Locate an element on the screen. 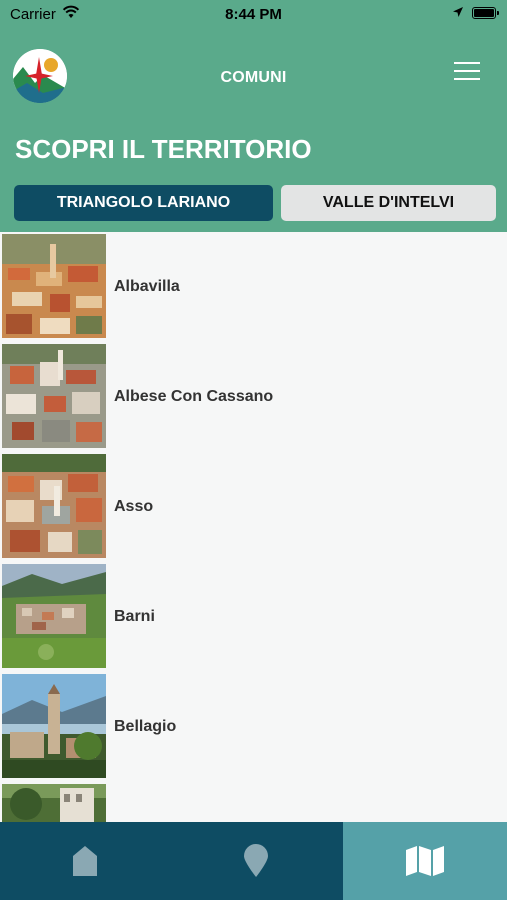  map-icon is located at coordinates (425, 861).